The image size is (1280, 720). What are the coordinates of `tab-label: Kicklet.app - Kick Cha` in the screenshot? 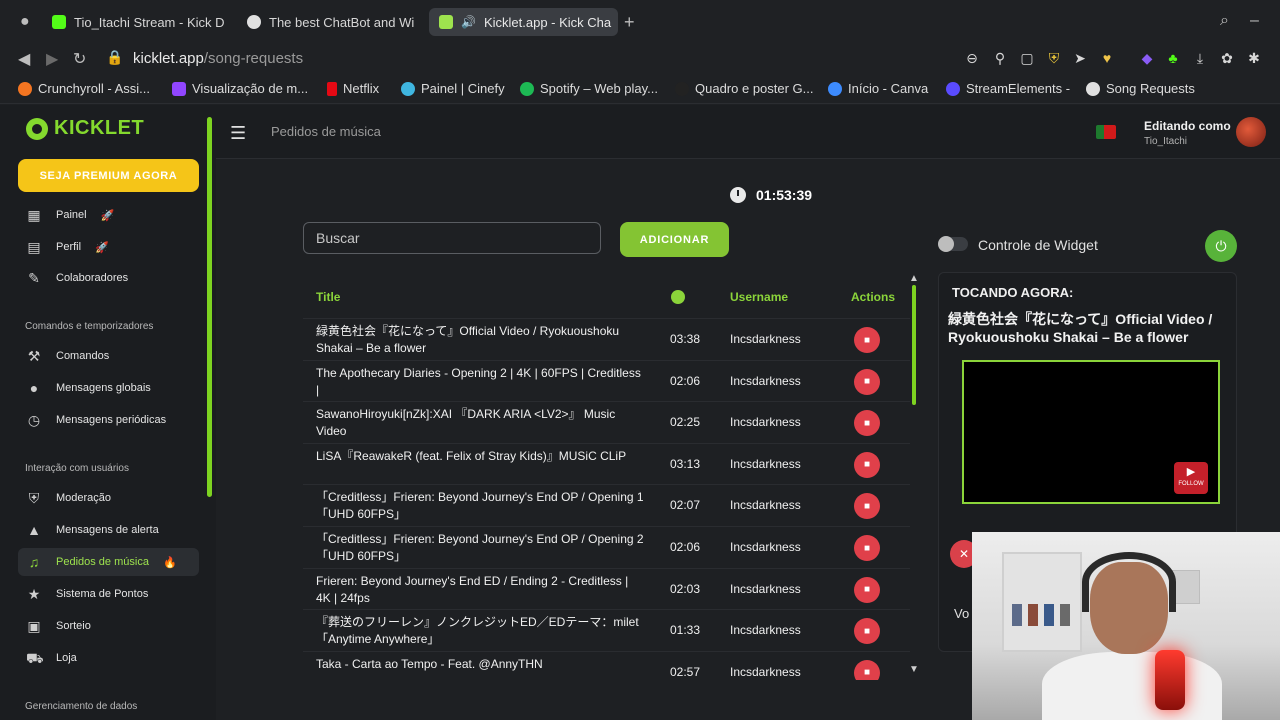 It's located at (547, 22).